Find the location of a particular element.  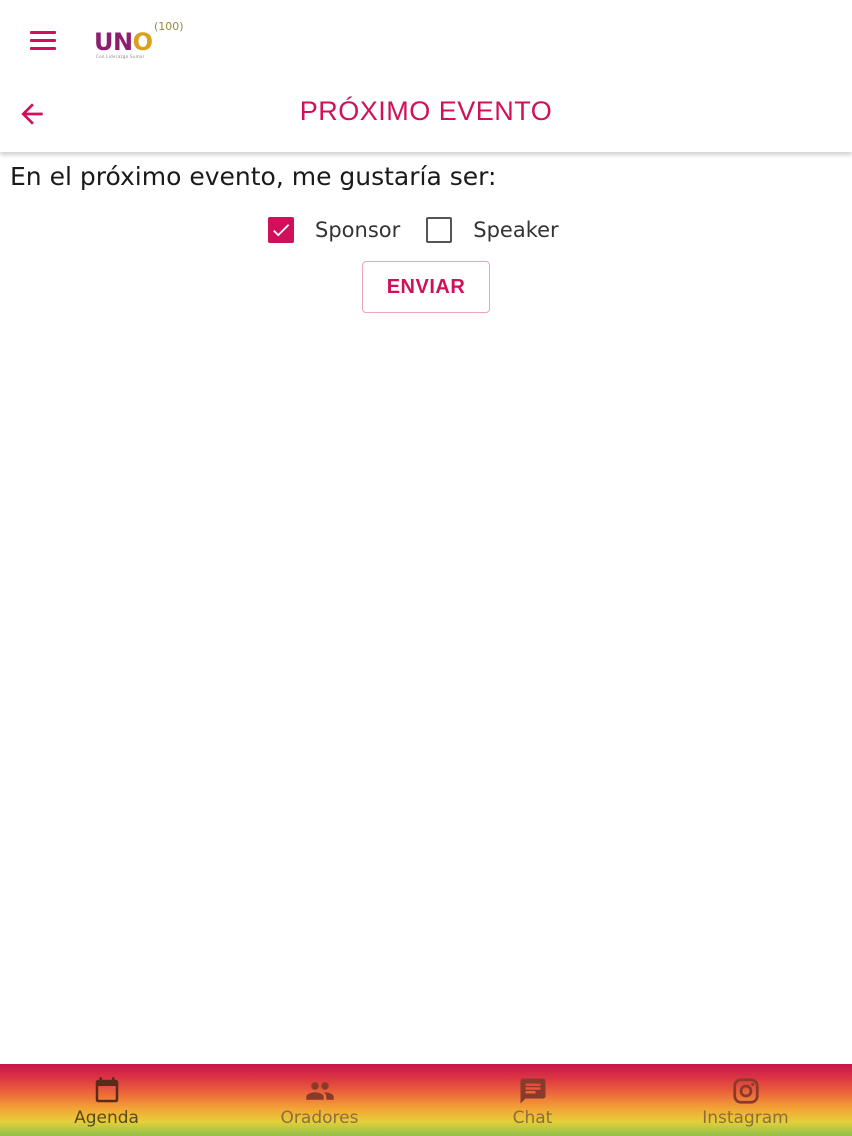

nav-item-instagram: Instagram is located at coordinates (745, 1100).